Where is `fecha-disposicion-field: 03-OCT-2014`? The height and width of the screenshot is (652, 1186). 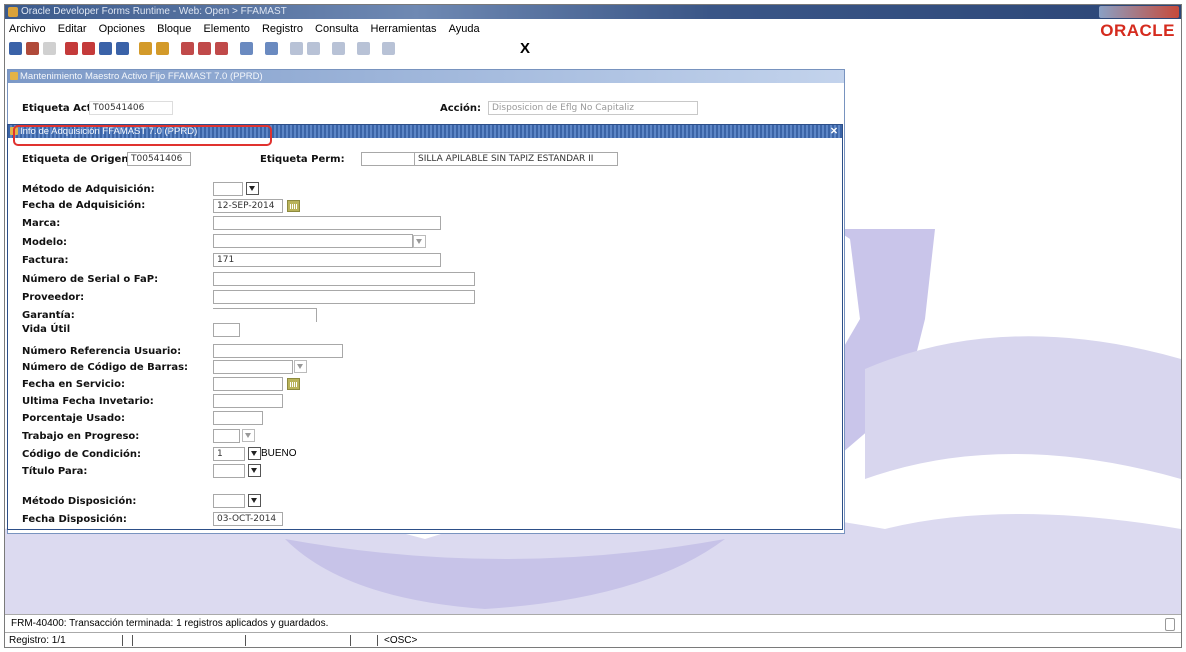 fecha-disposicion-field: 03-OCT-2014 is located at coordinates (248, 519).